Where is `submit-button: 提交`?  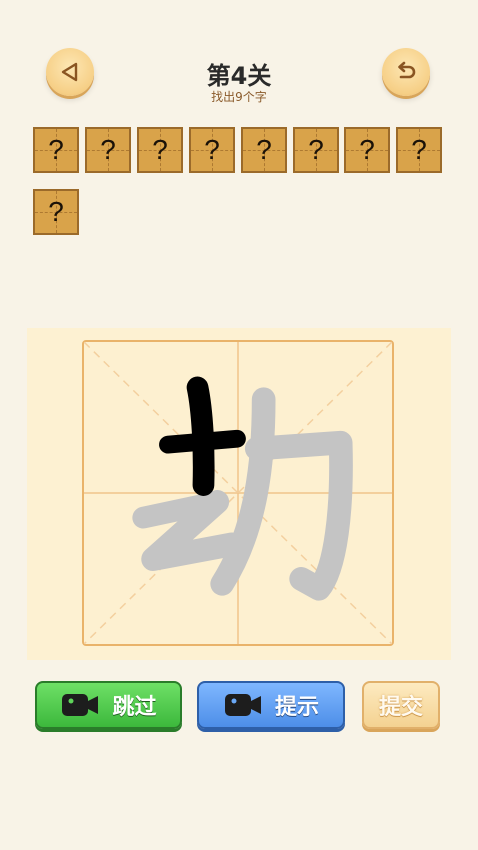 submit-button: 提交 is located at coordinates (401, 705).